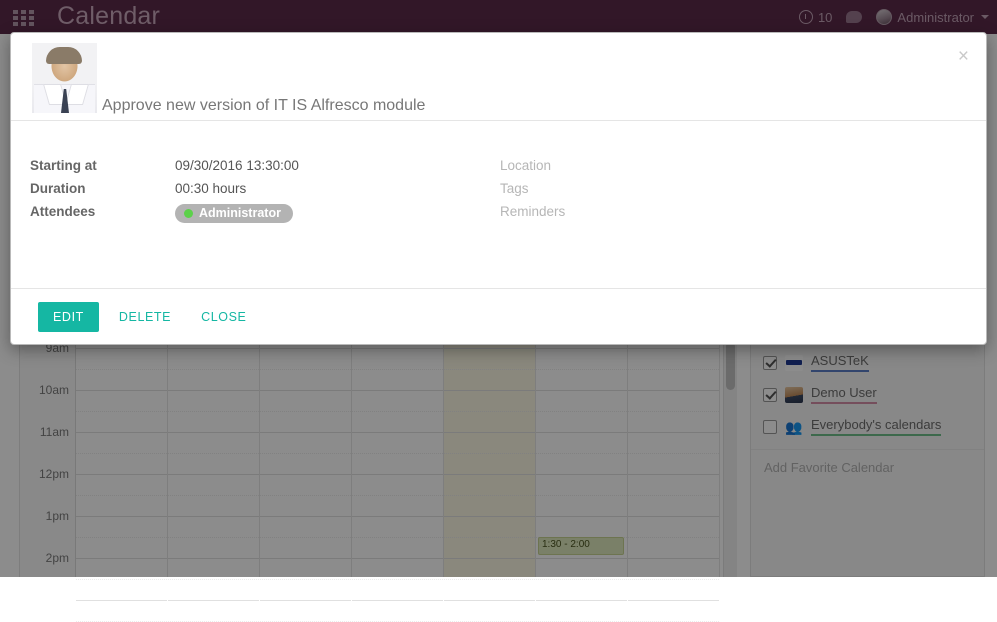 This screenshot has width=997, height=622. I want to click on fields-right-column: Location Tags Reminders, so click(720, 192).